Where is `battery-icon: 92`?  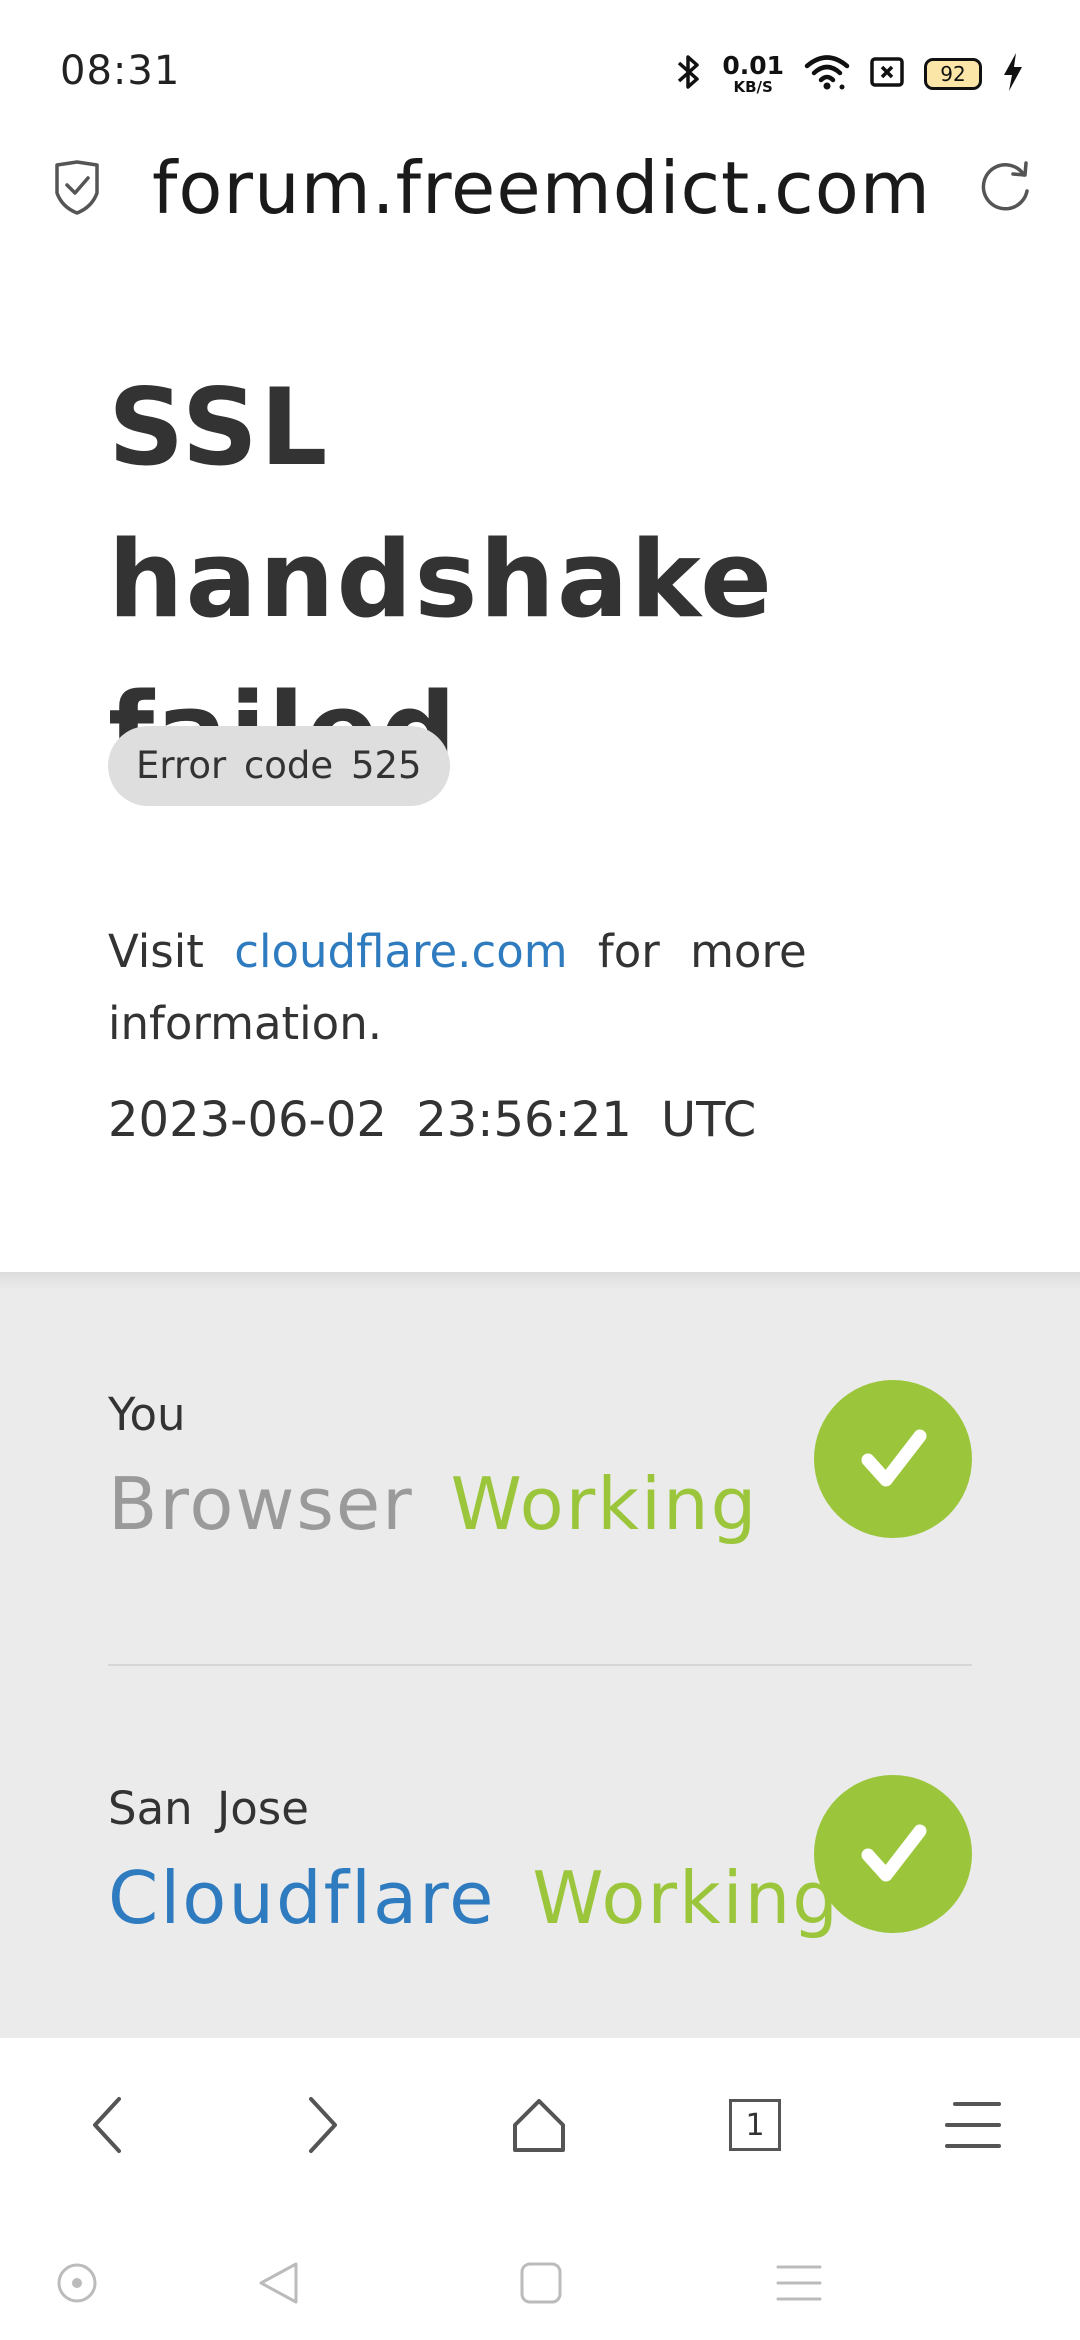 battery-icon: 92 is located at coordinates (953, 74).